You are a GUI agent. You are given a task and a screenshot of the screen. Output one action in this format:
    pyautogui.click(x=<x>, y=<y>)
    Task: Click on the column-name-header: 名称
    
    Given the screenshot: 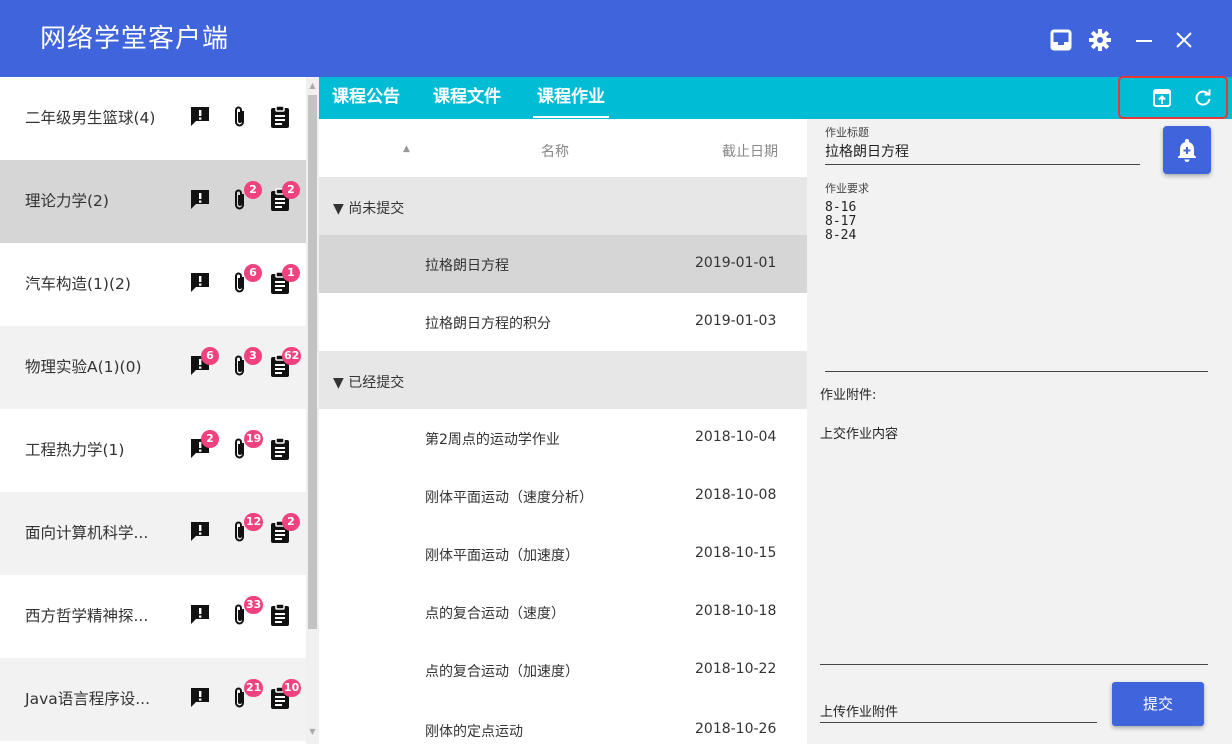 What is the action you would take?
    pyautogui.click(x=555, y=151)
    